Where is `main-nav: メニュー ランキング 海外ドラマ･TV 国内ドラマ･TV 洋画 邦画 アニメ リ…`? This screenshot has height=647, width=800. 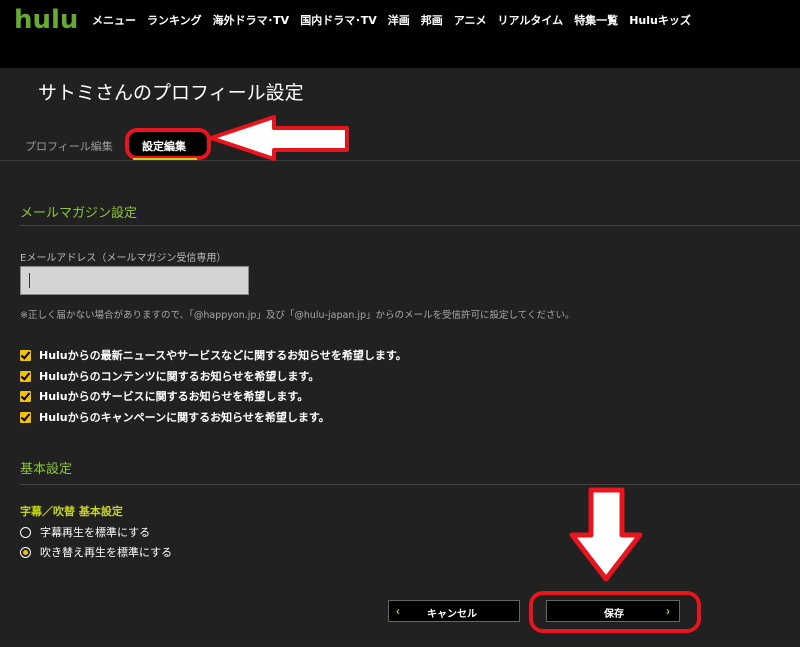
main-nav: メニュー ランキング 海外ドラマ･TV 国内ドラマ･TV 洋画 邦画 アニメ リ… is located at coordinates (397, 20).